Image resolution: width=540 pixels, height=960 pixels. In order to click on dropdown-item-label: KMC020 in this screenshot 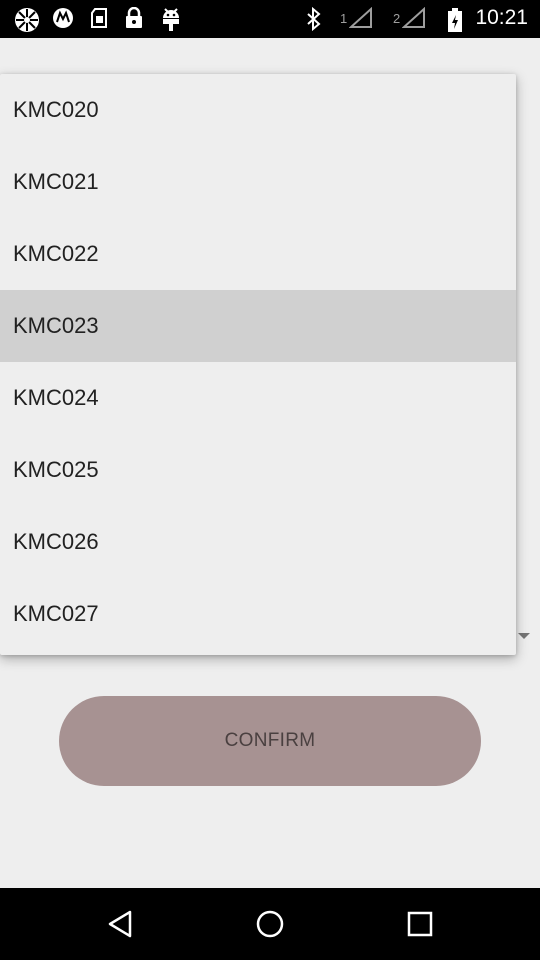, I will do `click(56, 109)`.